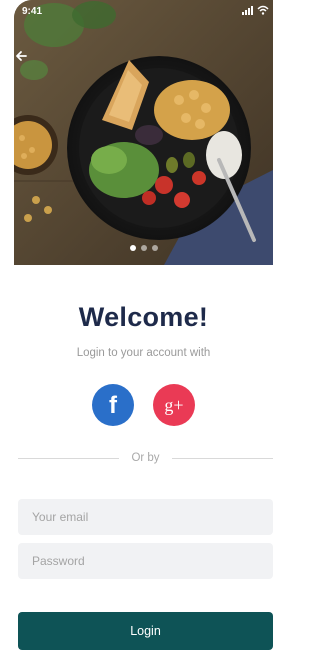  I want to click on back-arrow-icon, so click(22, 56).